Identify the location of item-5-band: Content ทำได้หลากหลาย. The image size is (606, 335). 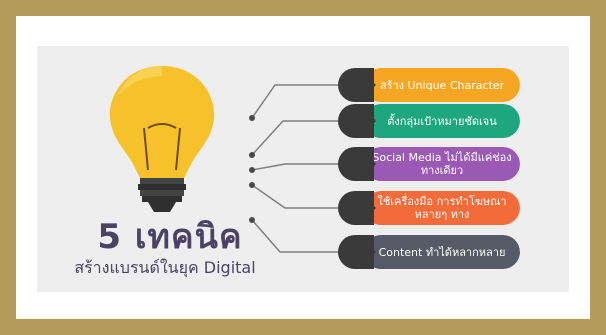
(442, 252).